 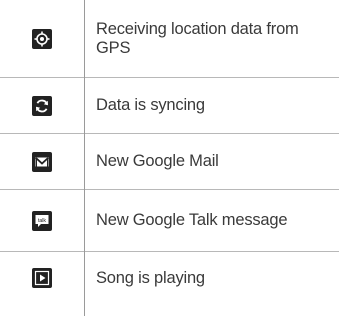 What do you see at coordinates (150, 105) in the screenshot?
I see `row-description: Data is syncing` at bounding box center [150, 105].